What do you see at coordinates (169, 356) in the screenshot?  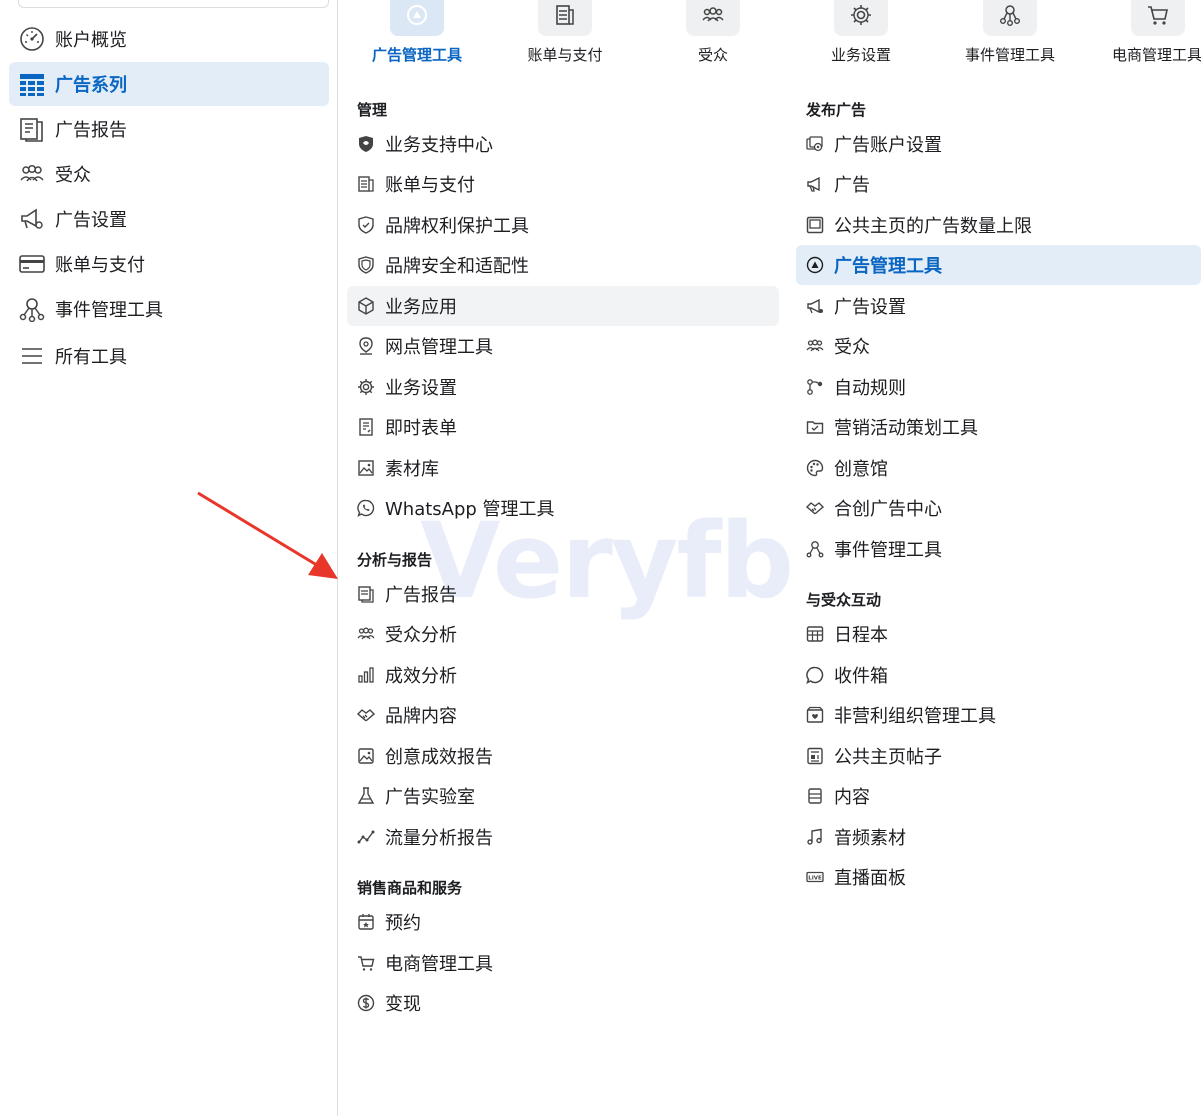 I see `sidebar-item-all-tools: 所有工具` at bounding box center [169, 356].